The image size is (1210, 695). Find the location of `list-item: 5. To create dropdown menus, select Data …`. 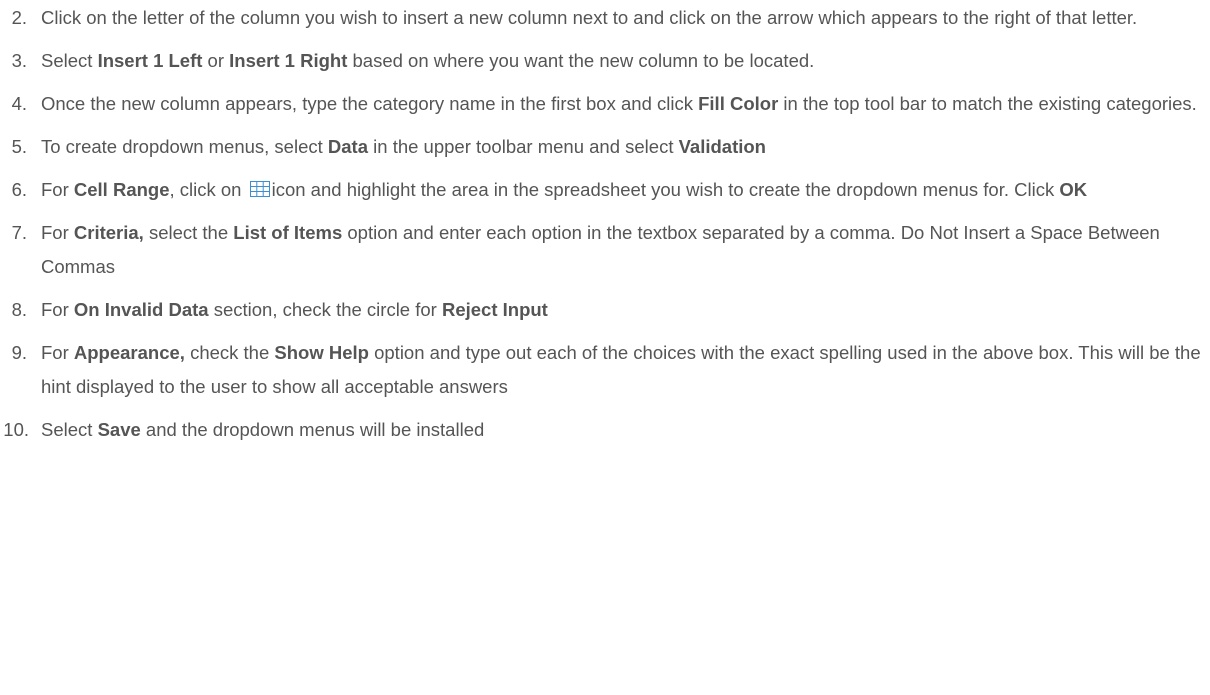

list-item: 5. To create dropdown menus, select Data … is located at coordinates (605, 147).